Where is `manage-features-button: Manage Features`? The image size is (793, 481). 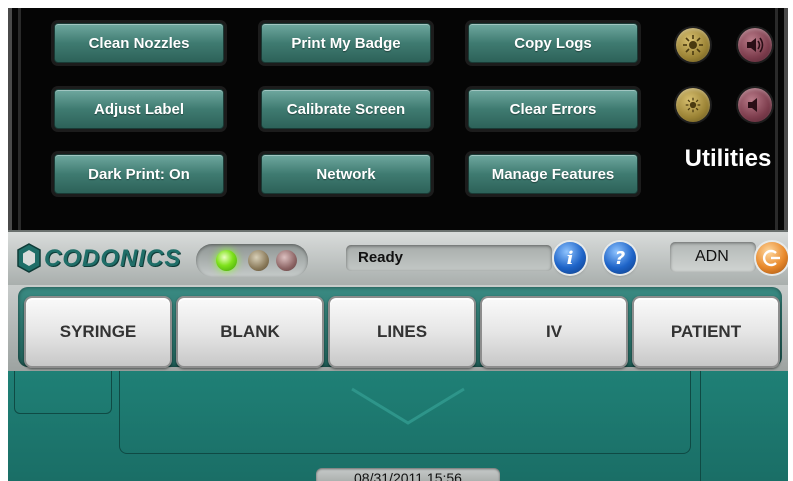
manage-features-button: Manage Features is located at coordinates (553, 174).